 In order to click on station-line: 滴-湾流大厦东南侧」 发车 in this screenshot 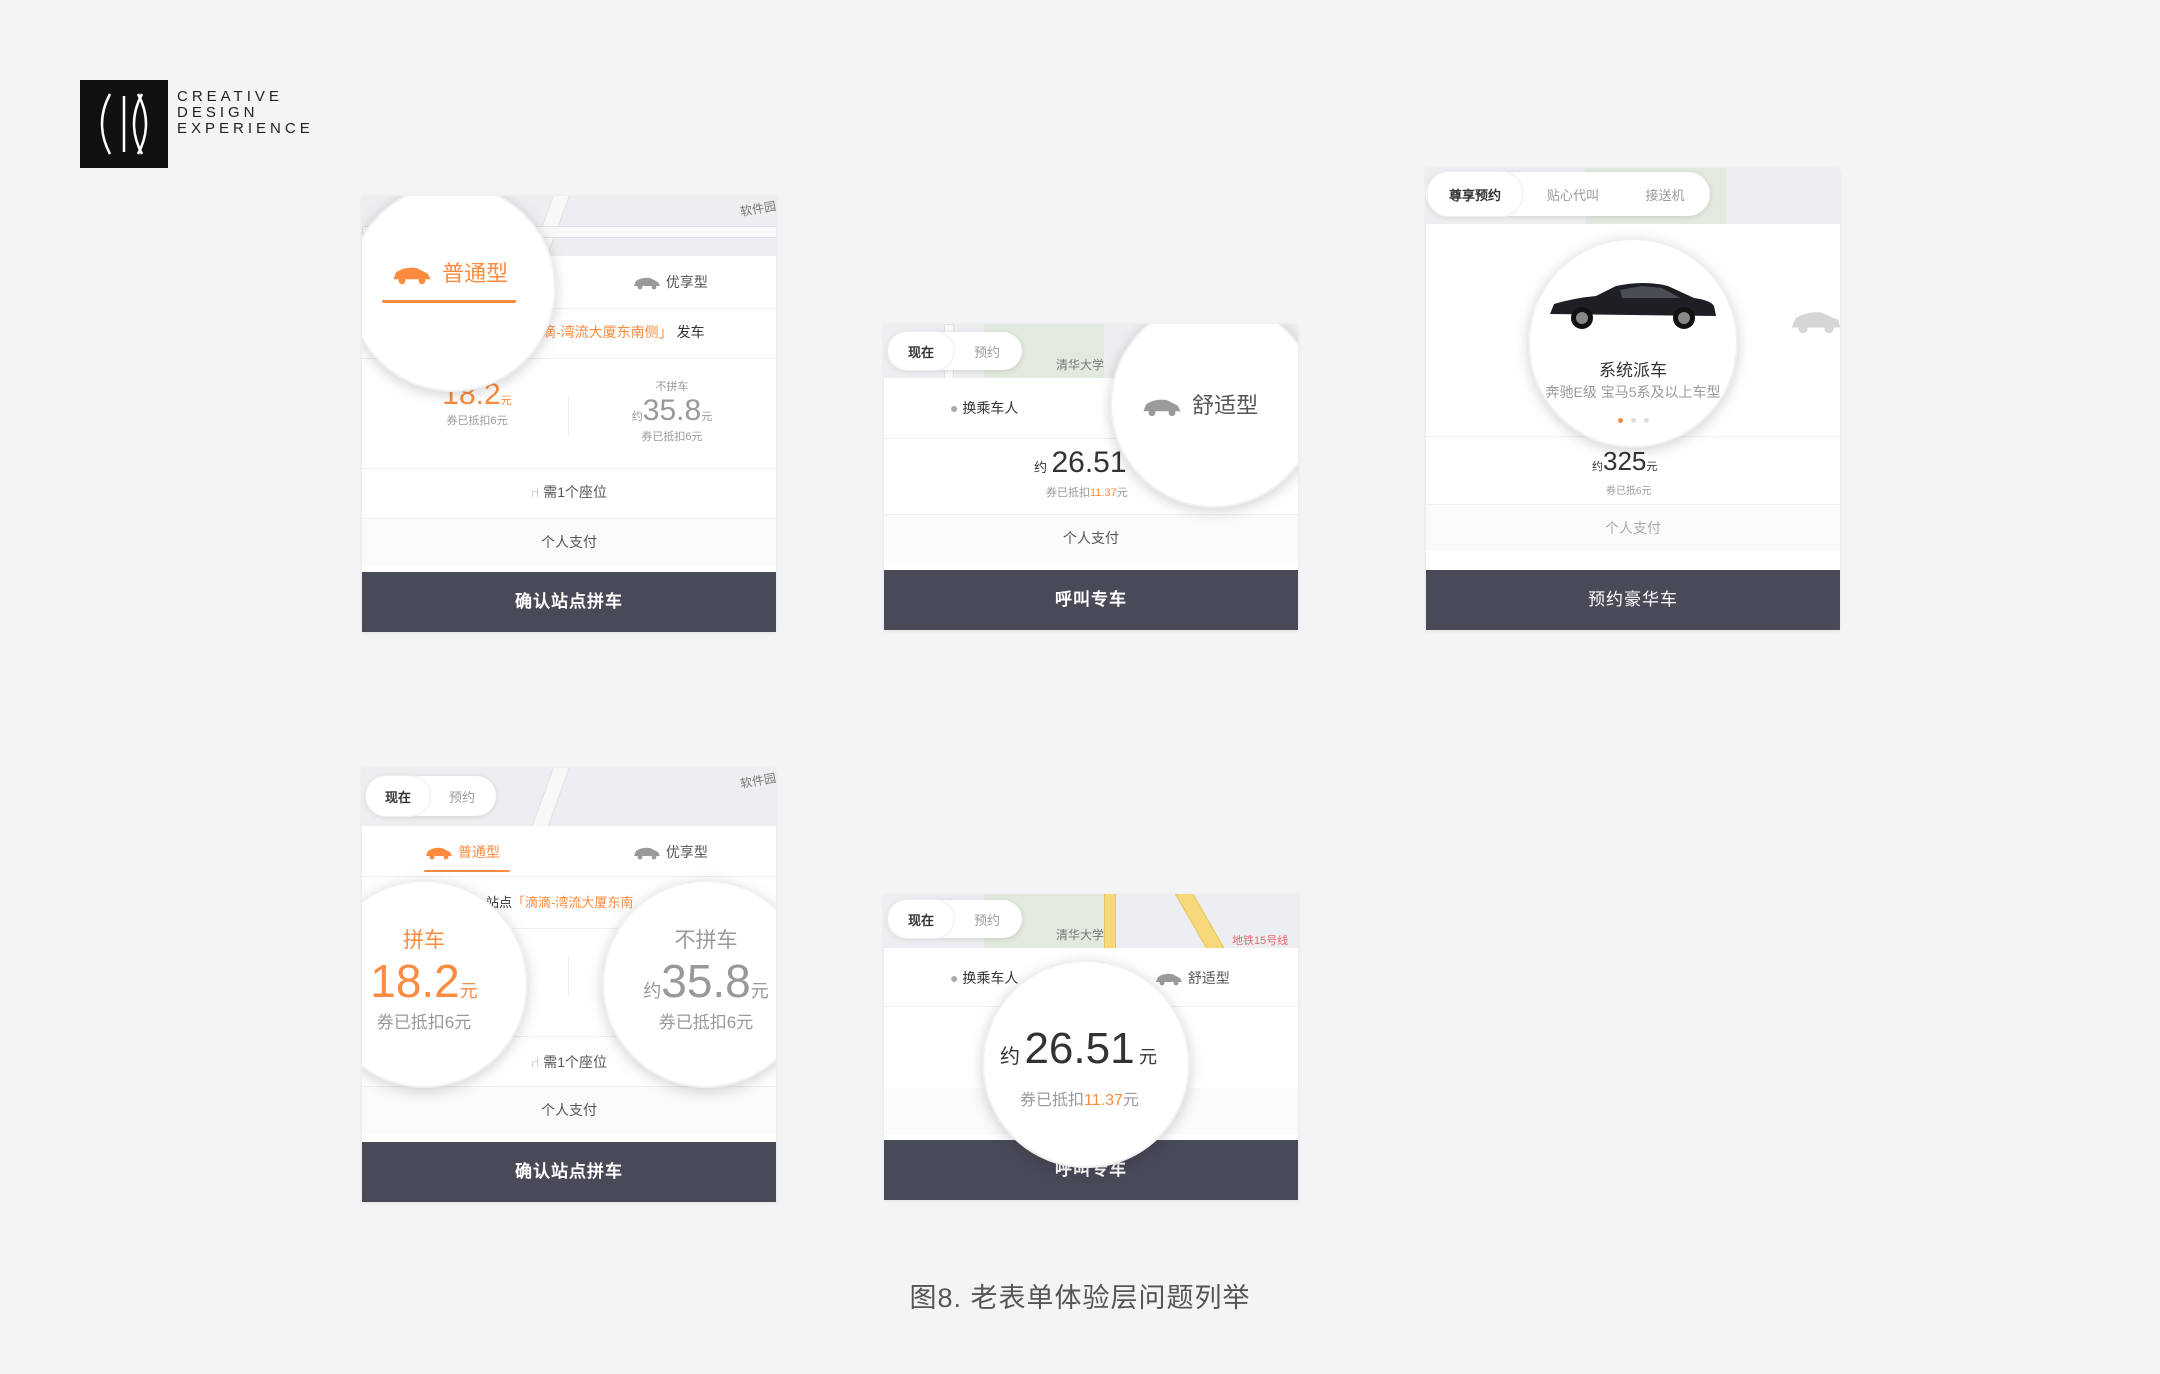, I will do `click(623, 332)`.